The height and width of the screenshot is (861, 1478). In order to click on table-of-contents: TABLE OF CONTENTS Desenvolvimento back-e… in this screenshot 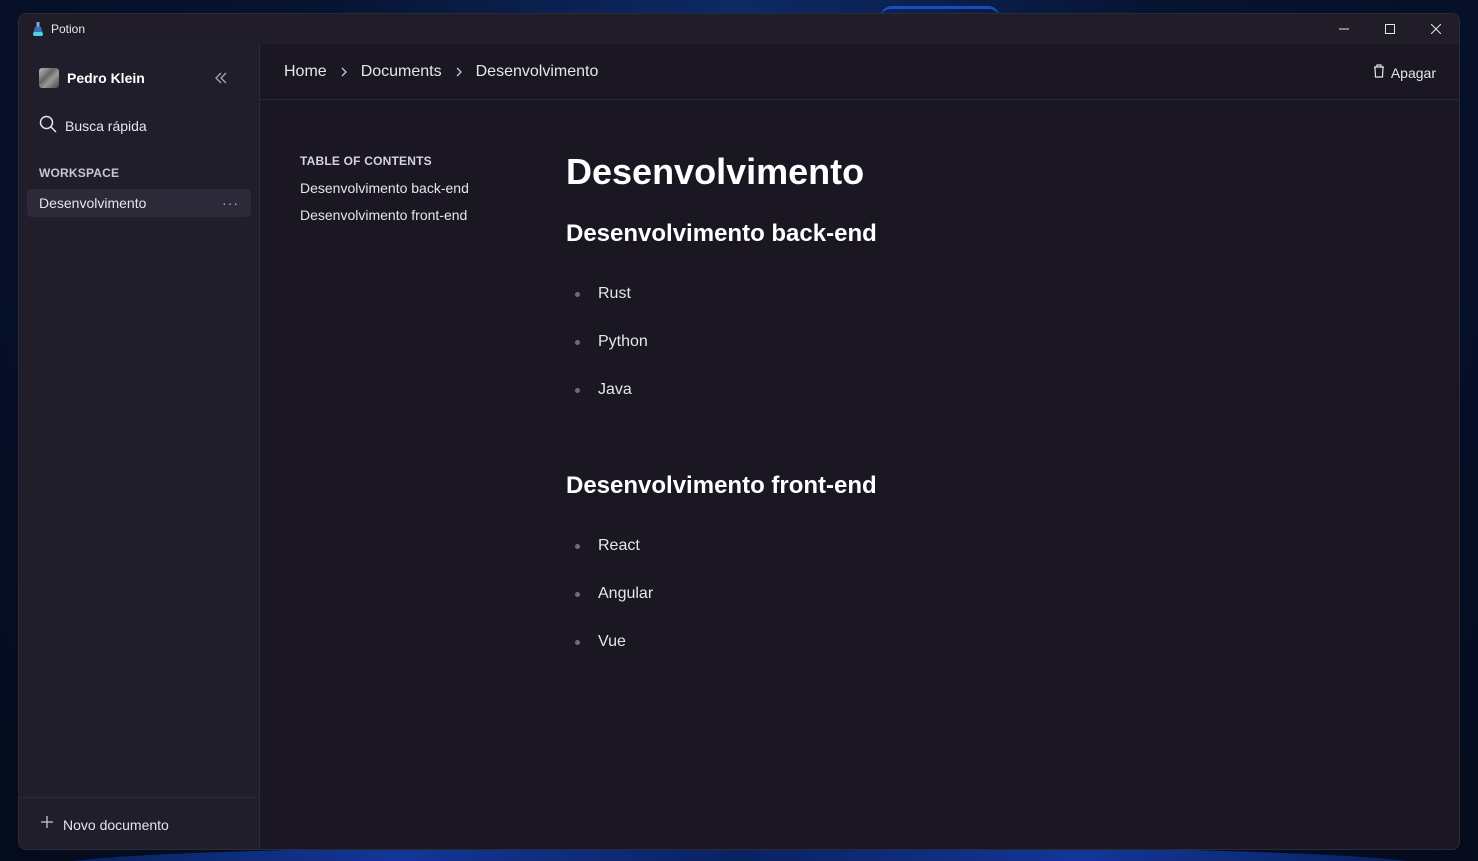, I will do `click(384, 188)`.